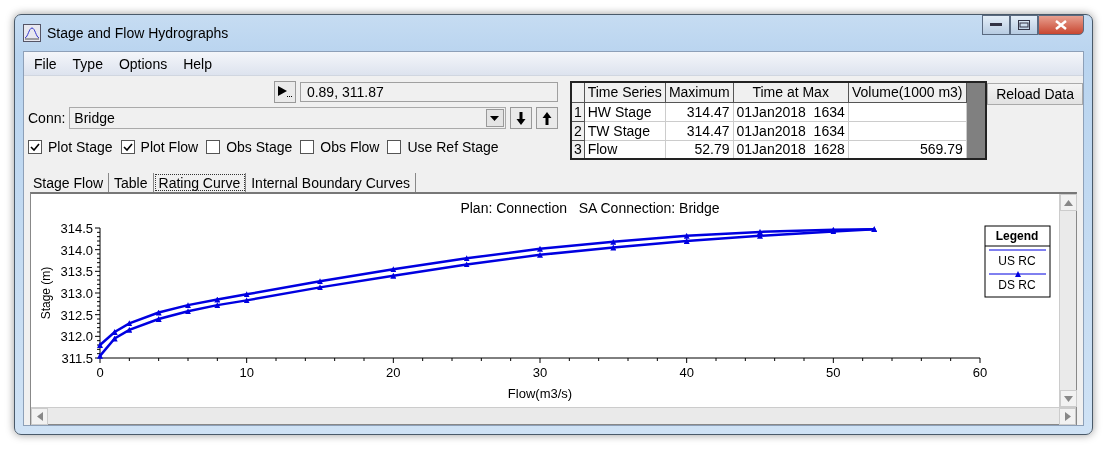  What do you see at coordinates (46, 293) in the screenshot?
I see `y-axis-title: Stage (m)` at bounding box center [46, 293].